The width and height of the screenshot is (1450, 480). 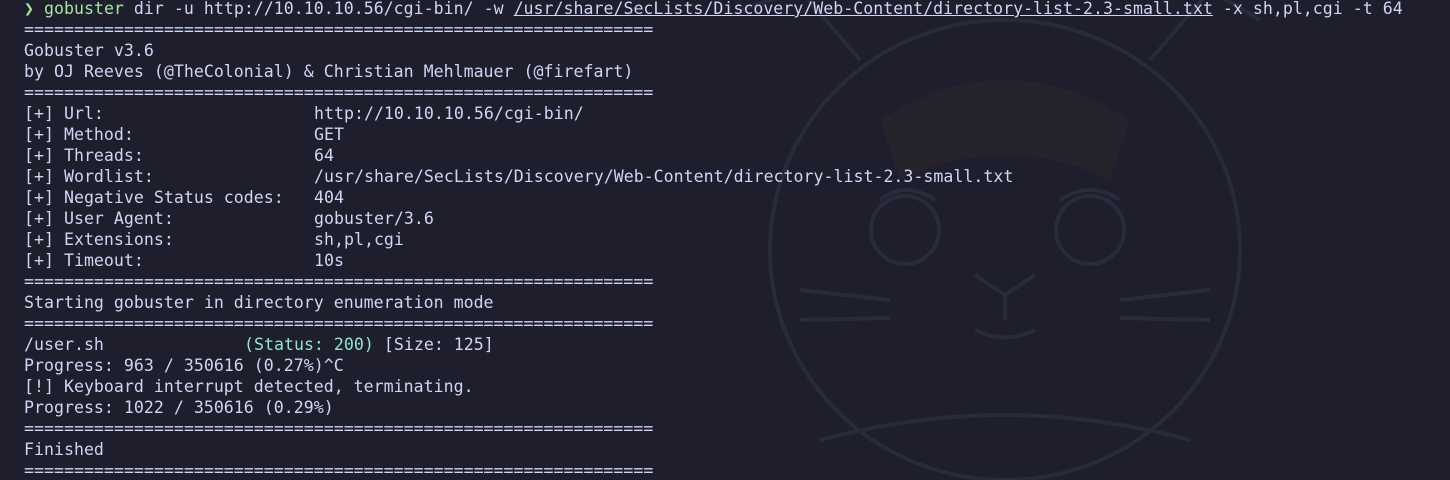 What do you see at coordinates (84, 155) in the screenshot?
I see `config-key: [+] Threads:` at bounding box center [84, 155].